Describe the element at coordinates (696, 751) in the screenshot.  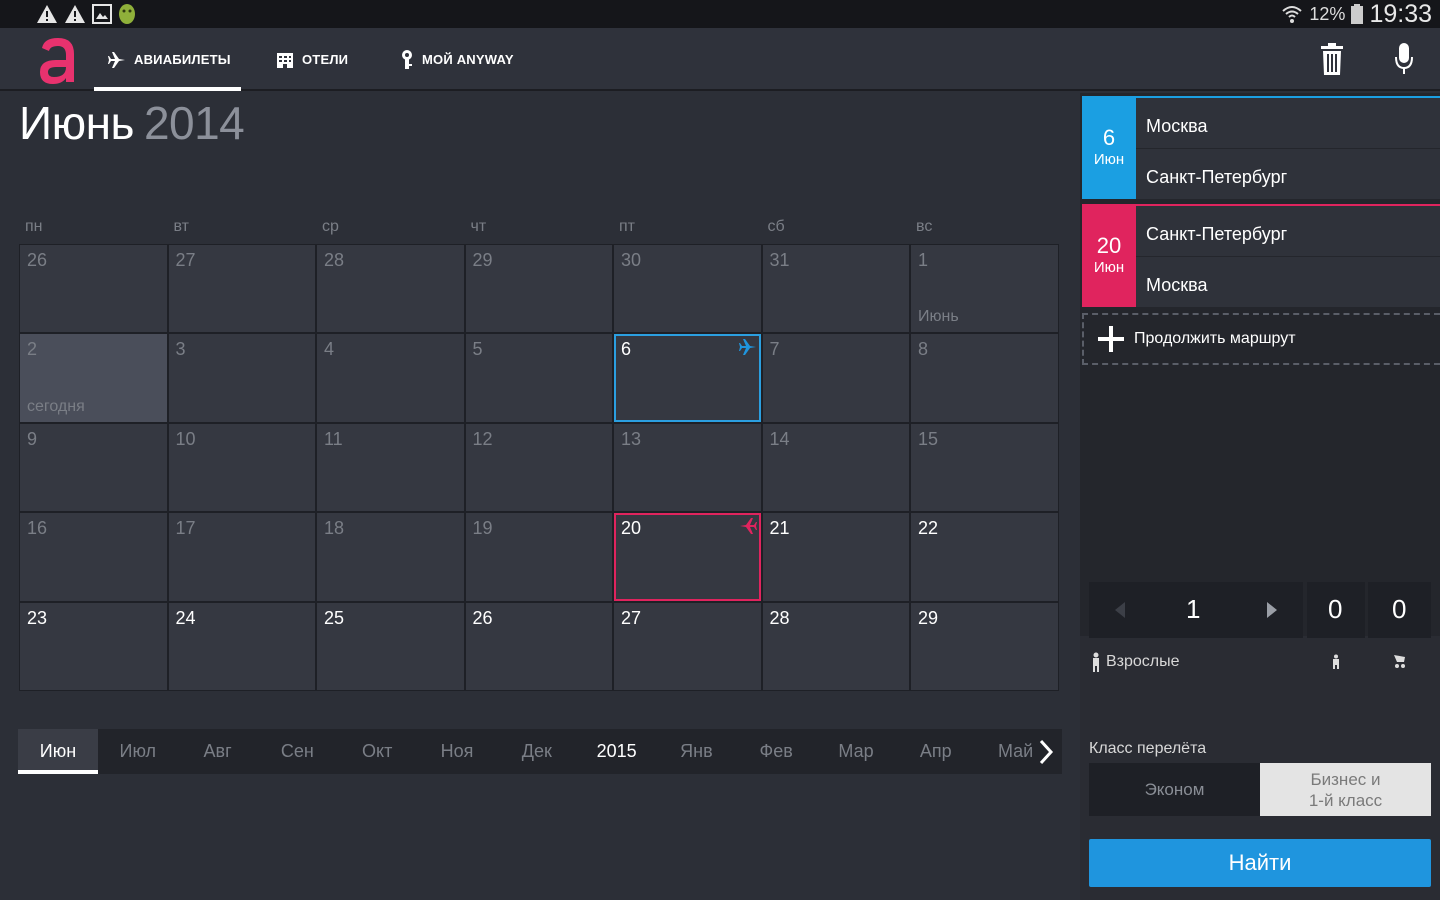
I see `month-item: Янв` at that location.